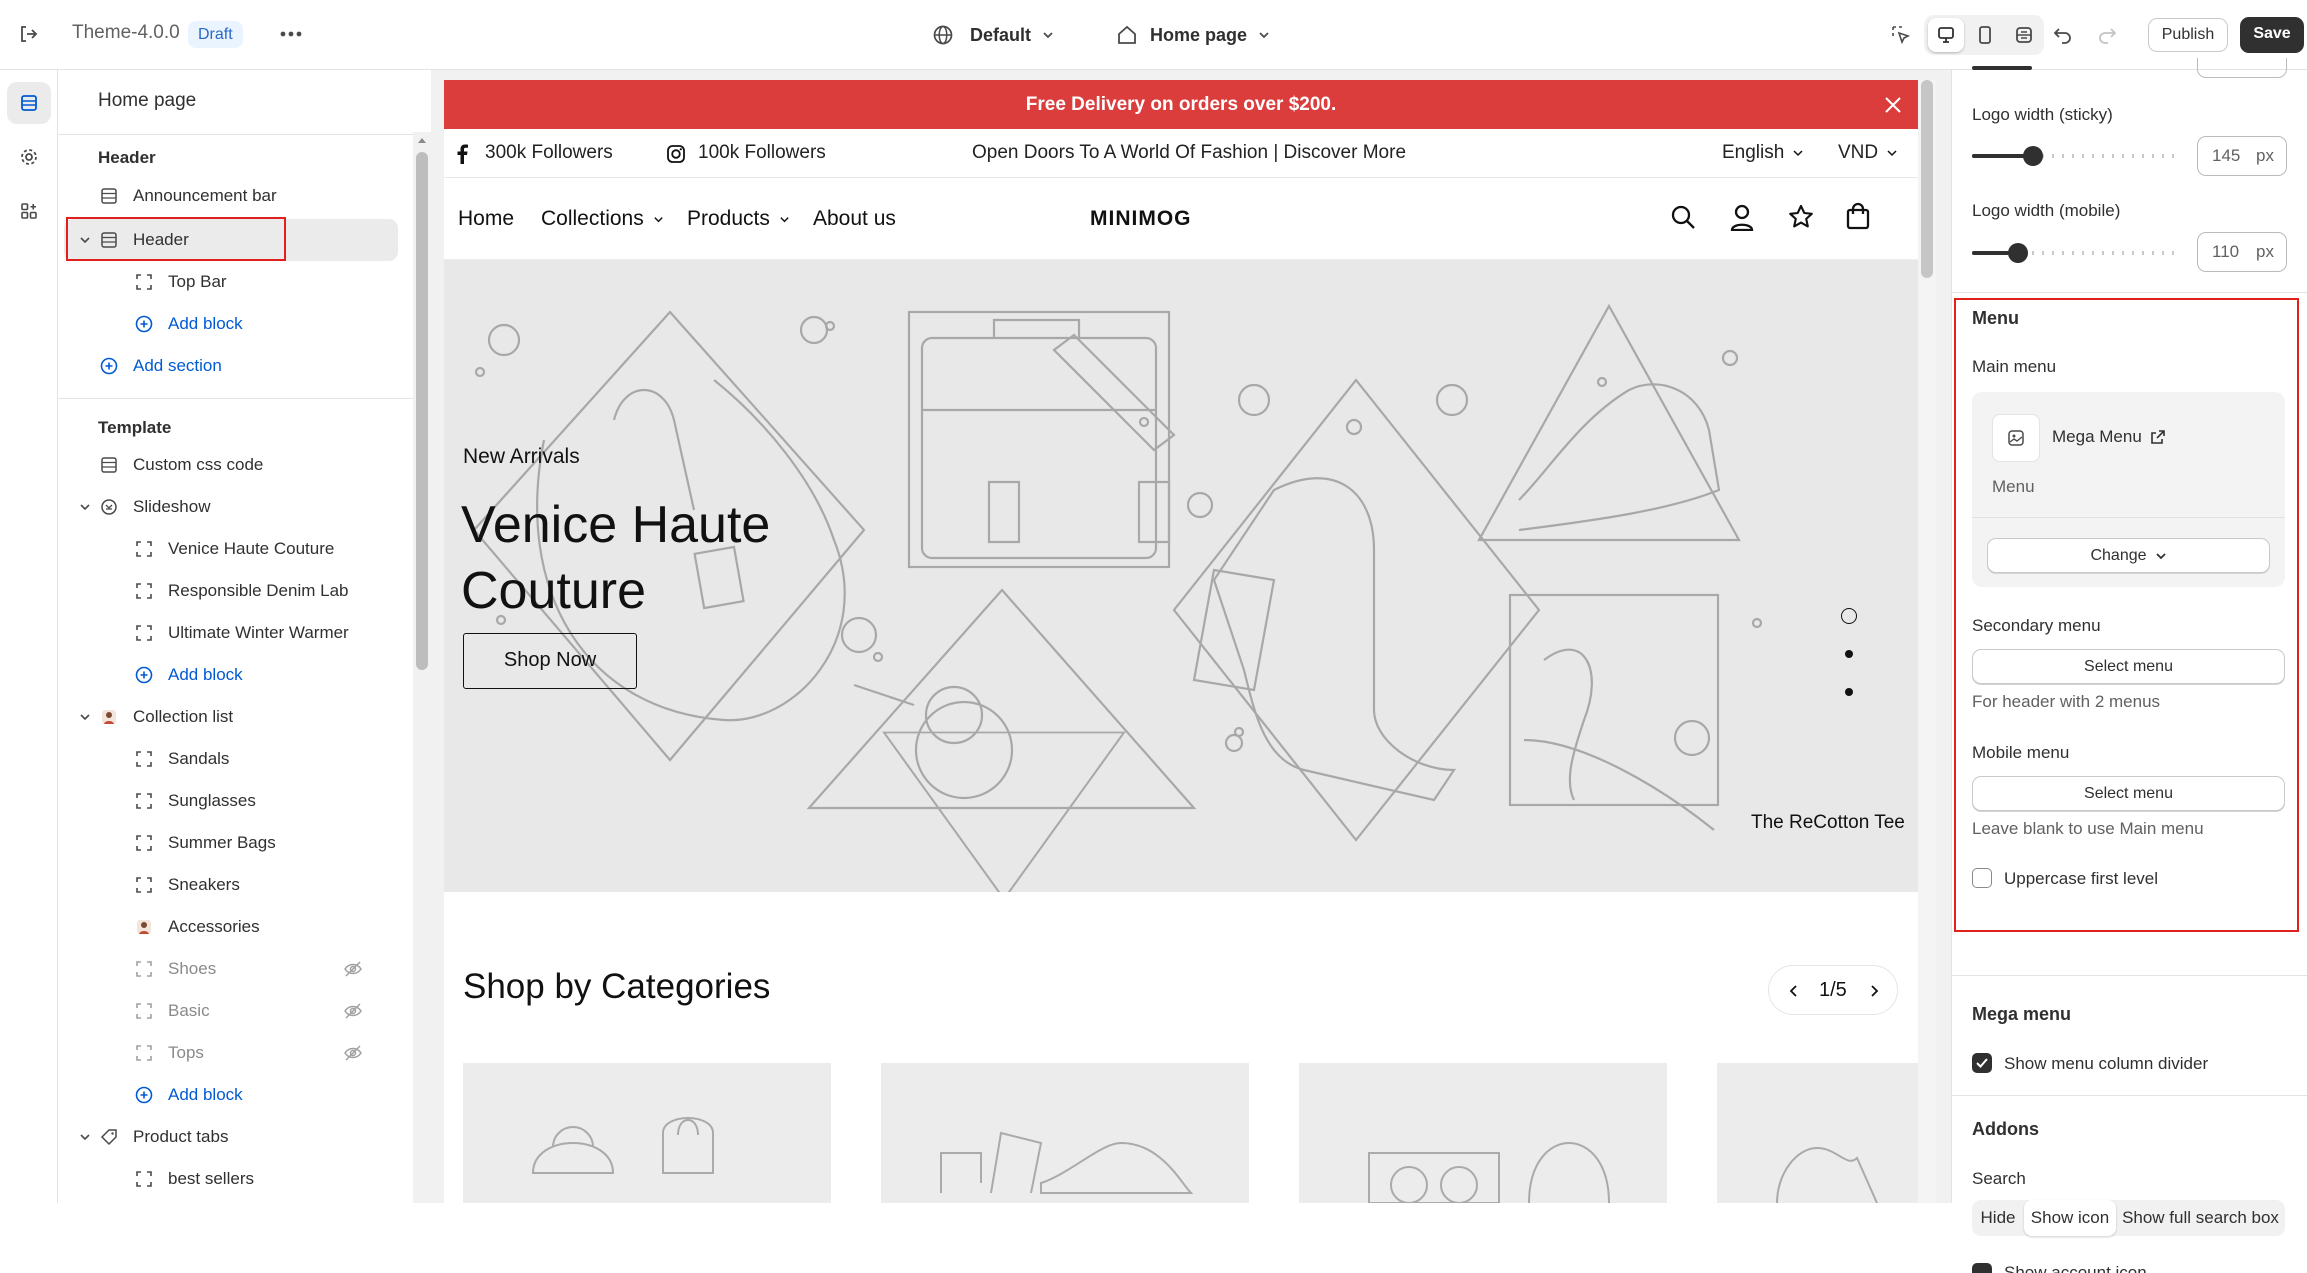 The height and width of the screenshot is (1273, 2307). Describe the element at coordinates (29, 157) in the screenshot. I see `theme-settings-gear-icon` at that location.